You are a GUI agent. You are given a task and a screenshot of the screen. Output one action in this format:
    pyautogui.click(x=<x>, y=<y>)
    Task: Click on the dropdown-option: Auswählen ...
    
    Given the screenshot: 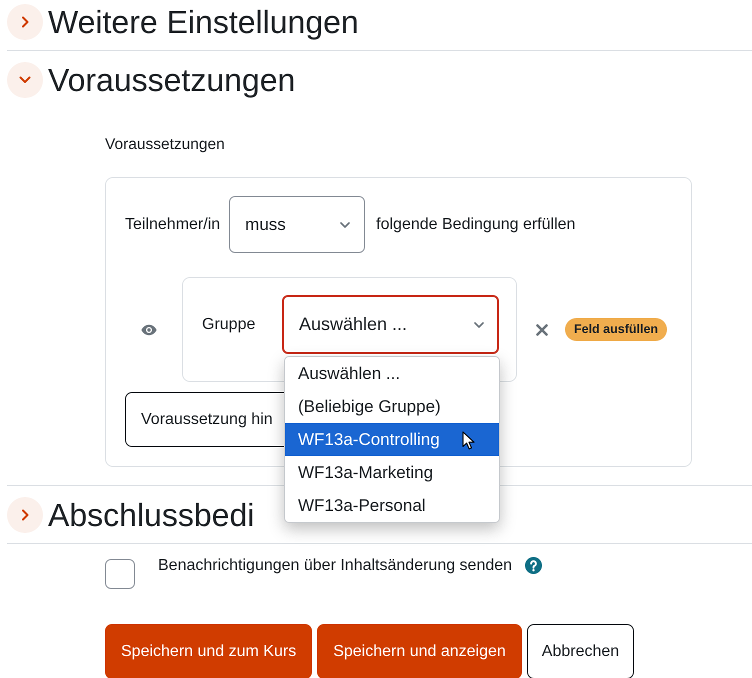 What is the action you would take?
    pyautogui.click(x=392, y=373)
    